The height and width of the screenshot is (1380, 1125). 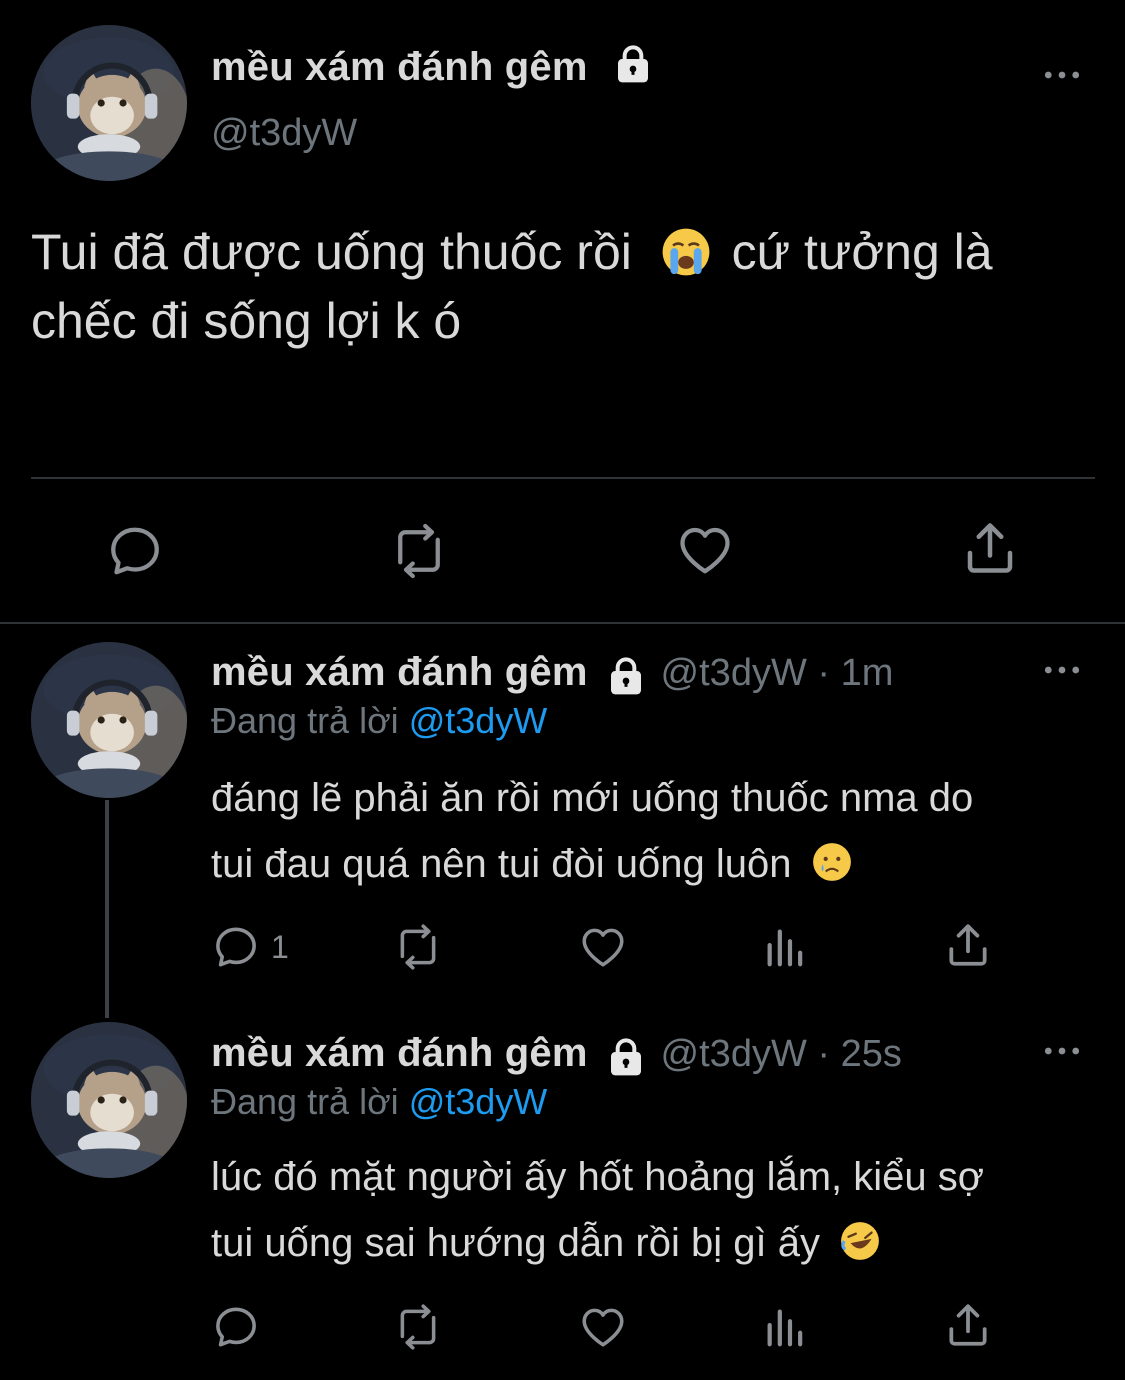 I want to click on handle-time: @t3dyW · 25s, so click(x=781, y=1054).